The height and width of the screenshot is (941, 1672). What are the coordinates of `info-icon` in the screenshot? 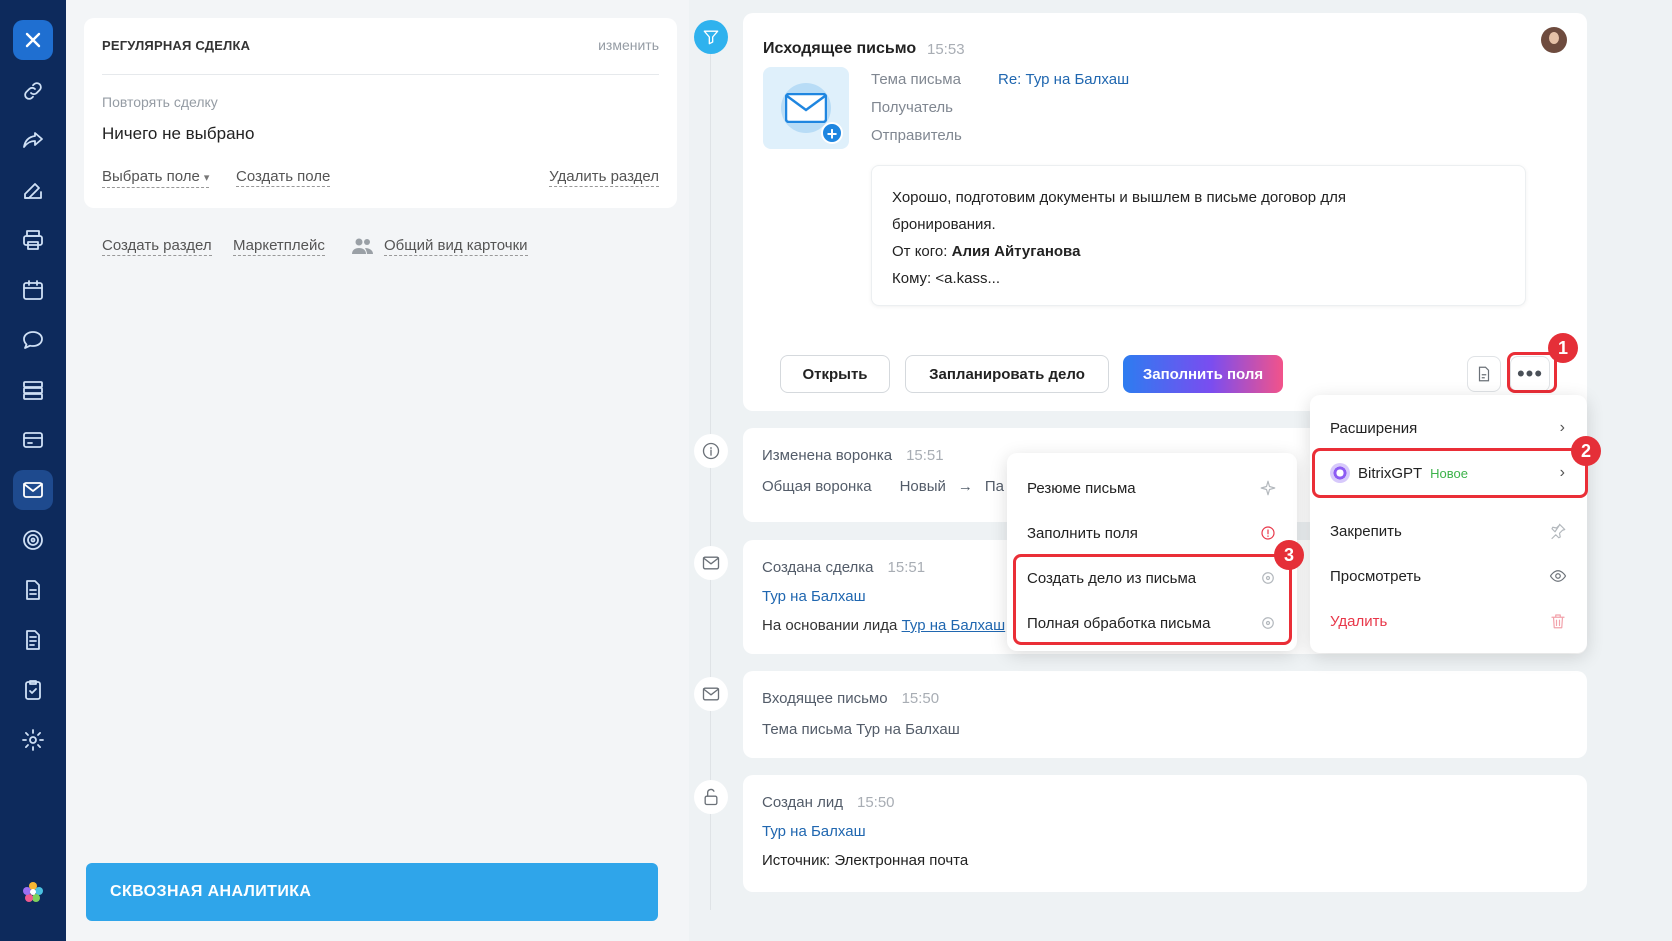 It's located at (711, 451).